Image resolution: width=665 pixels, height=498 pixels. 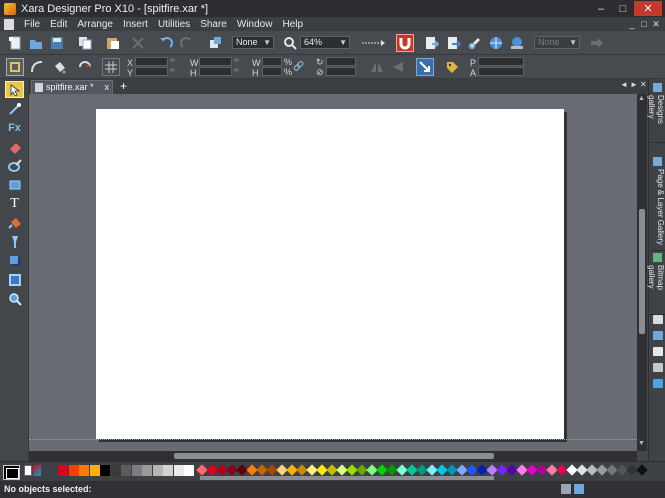 I want to click on maximize-button: □, so click(x=623, y=8).